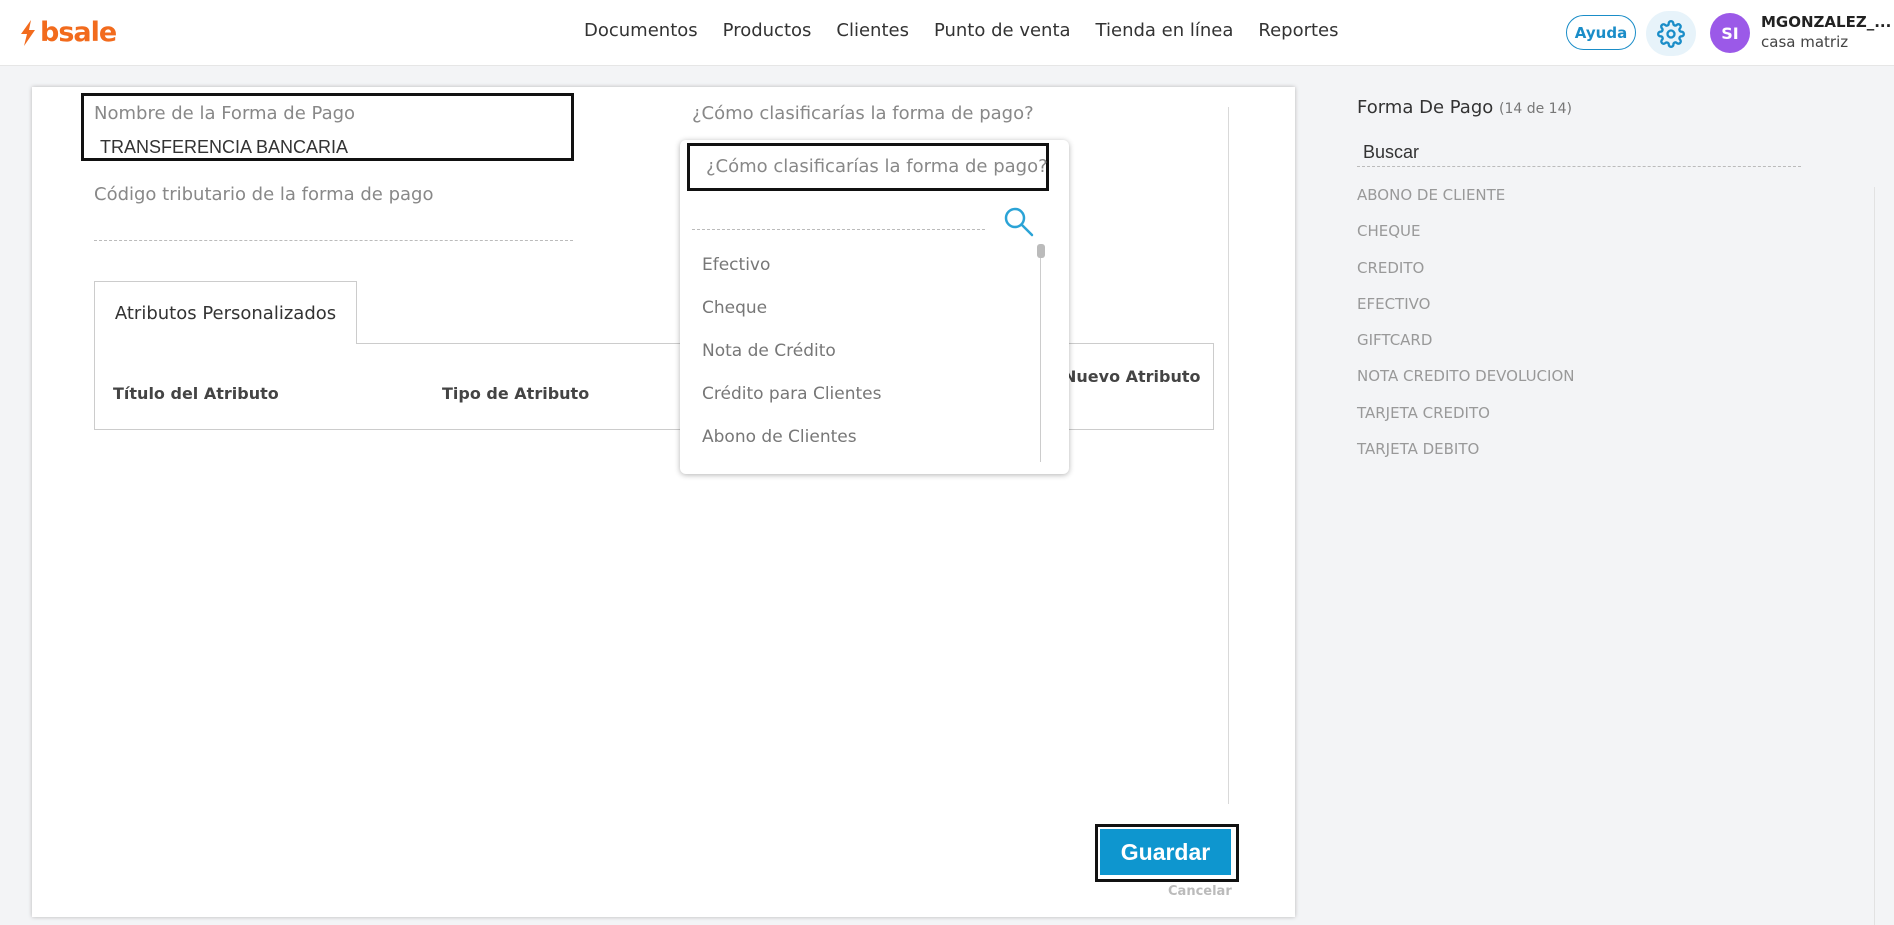 This screenshot has width=1894, height=925. What do you see at coordinates (78, 32) in the screenshot?
I see `logo-text: bsale` at bounding box center [78, 32].